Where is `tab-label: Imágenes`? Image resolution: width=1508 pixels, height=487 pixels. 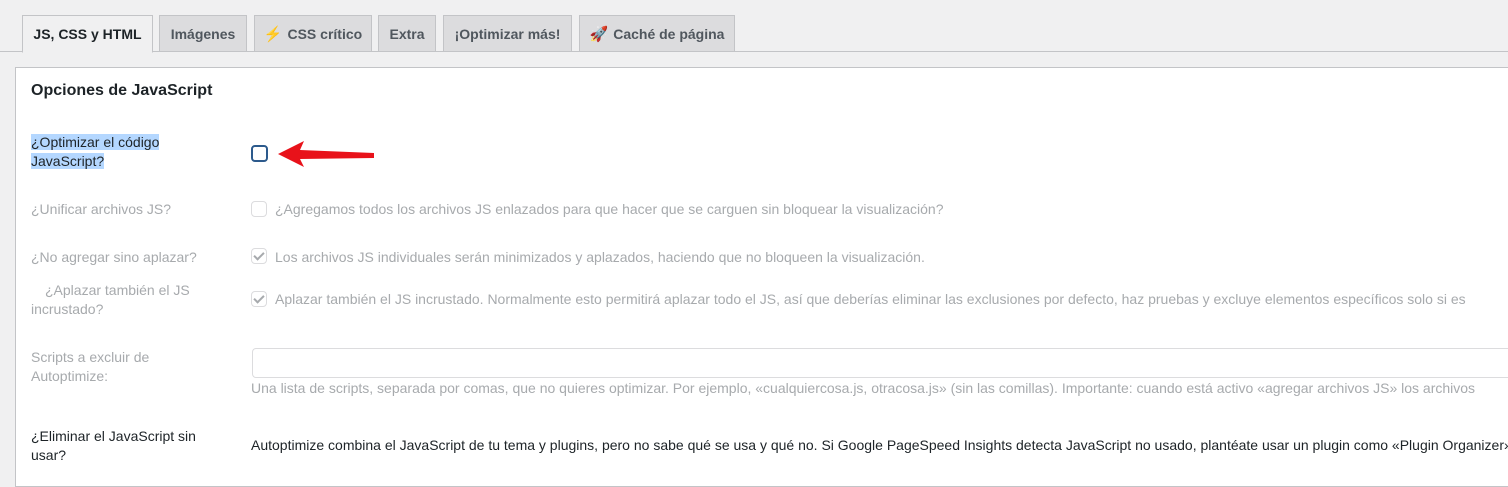
tab-label: Imágenes is located at coordinates (203, 33).